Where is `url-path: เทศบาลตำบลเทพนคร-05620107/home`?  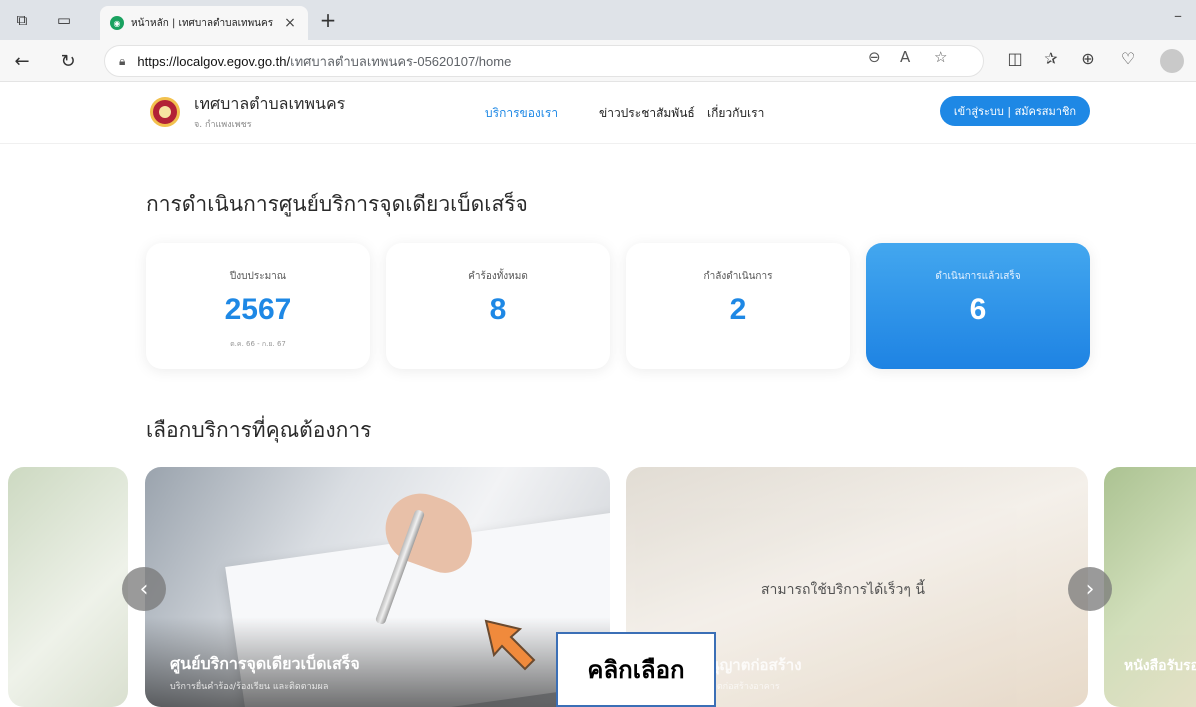 url-path: เทศบาลตำบลเทพนคร-05620107/home is located at coordinates (401, 61).